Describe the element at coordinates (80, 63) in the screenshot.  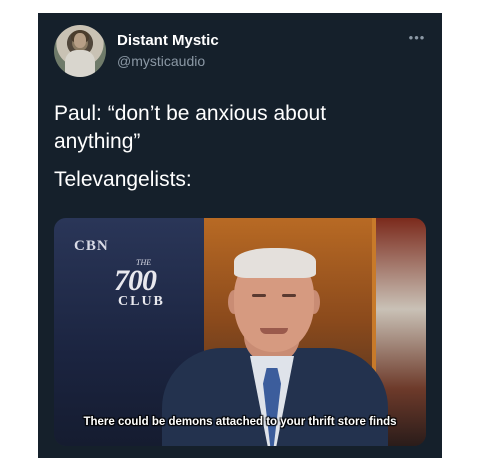
I see `avatar-body` at that location.